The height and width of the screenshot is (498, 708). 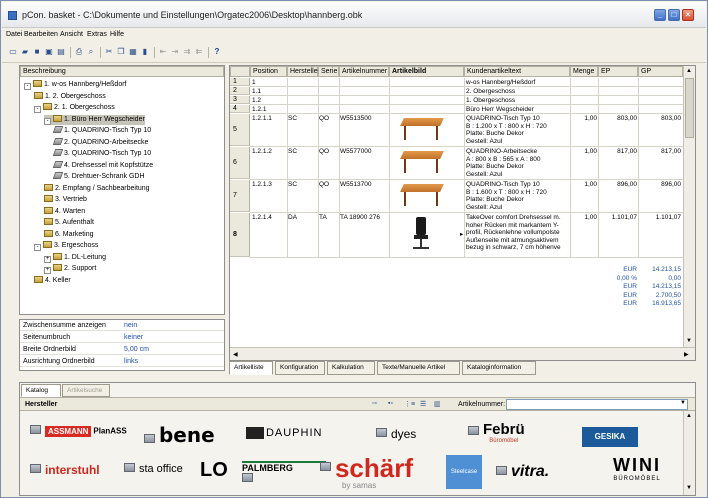 I want to click on cell-ep: 817,00, so click(x=619, y=152).